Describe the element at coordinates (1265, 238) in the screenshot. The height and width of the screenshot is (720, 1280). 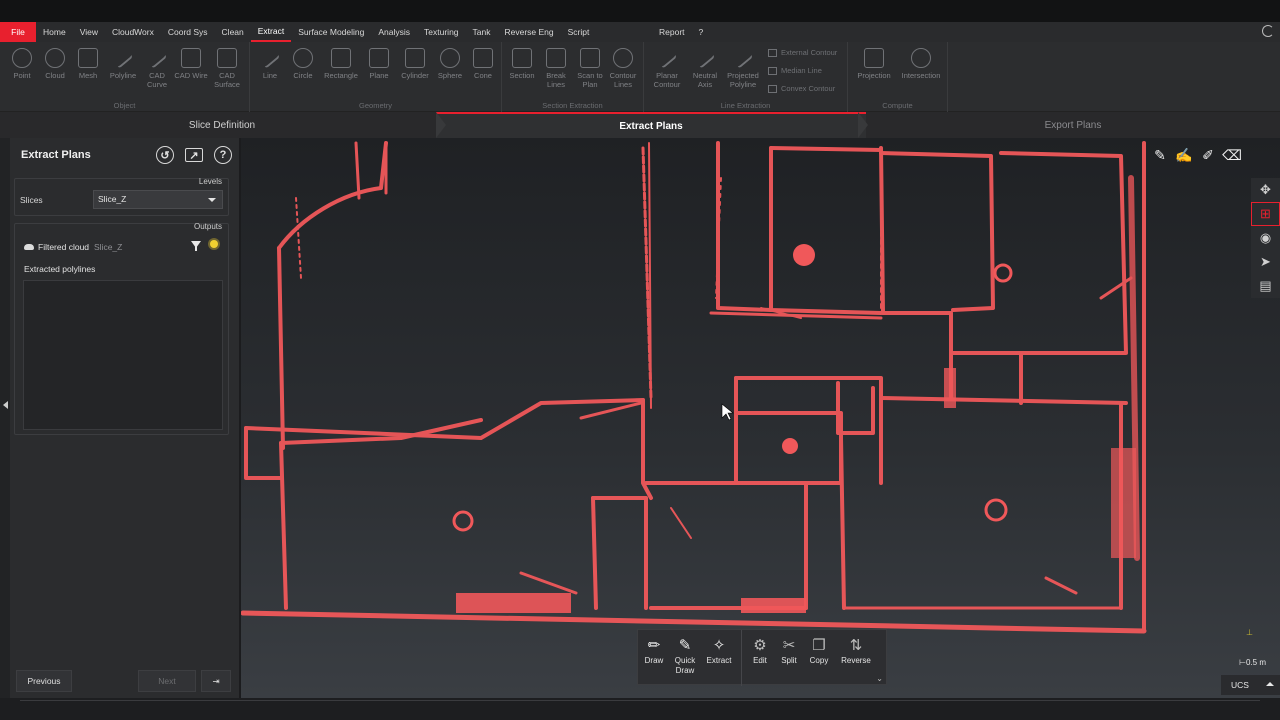
I see `camera-icon: ◉` at that location.